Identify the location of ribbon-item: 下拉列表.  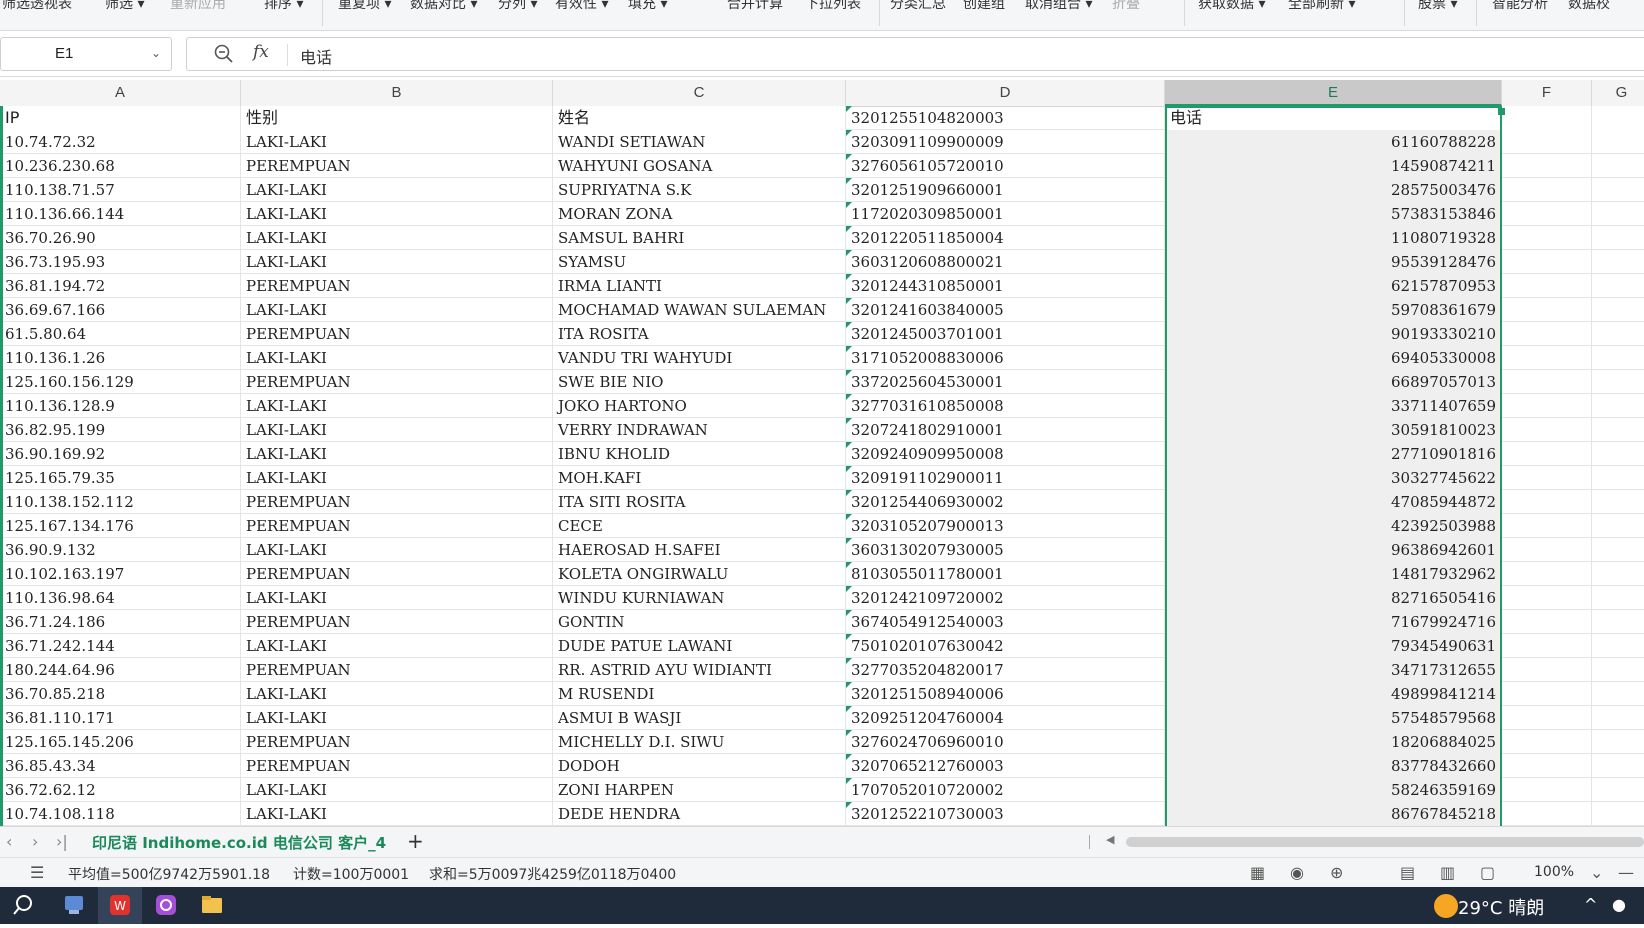
(833, 7).